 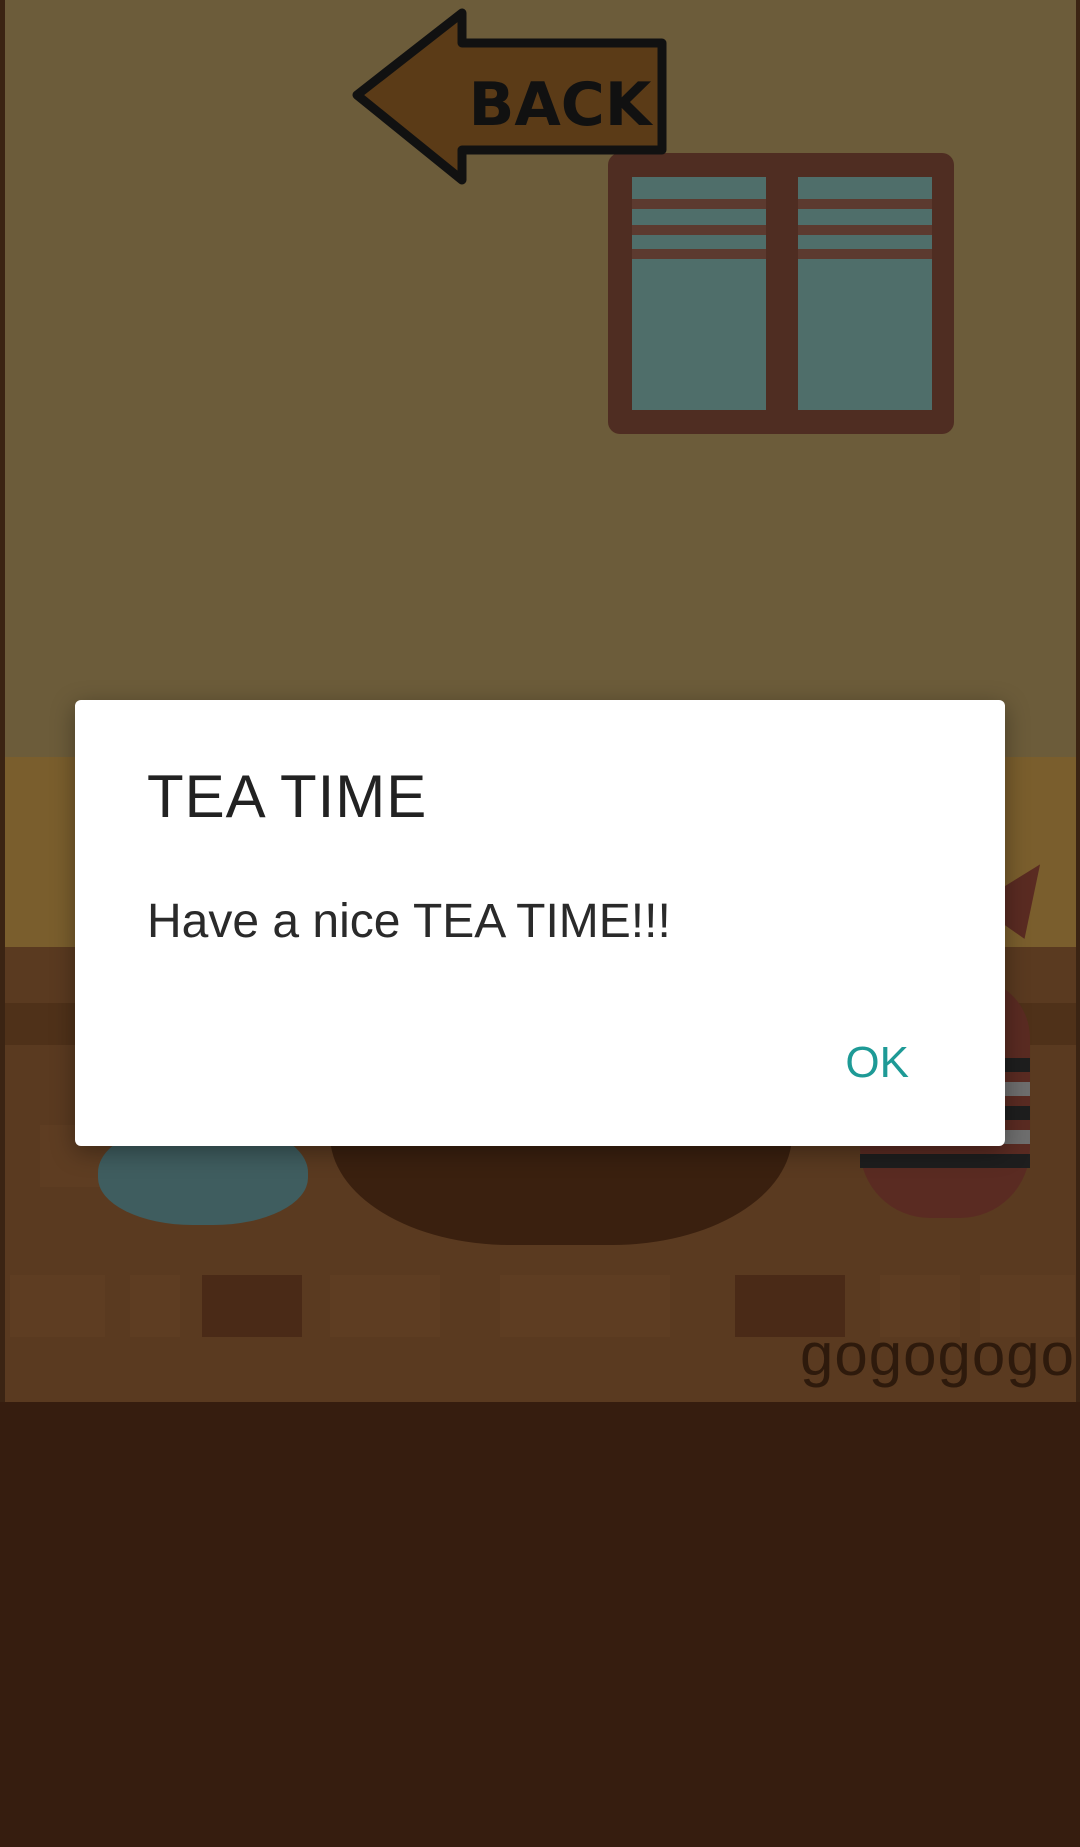 I want to click on dialog-message: Have a nice TEA TIME!!!, so click(x=409, y=921).